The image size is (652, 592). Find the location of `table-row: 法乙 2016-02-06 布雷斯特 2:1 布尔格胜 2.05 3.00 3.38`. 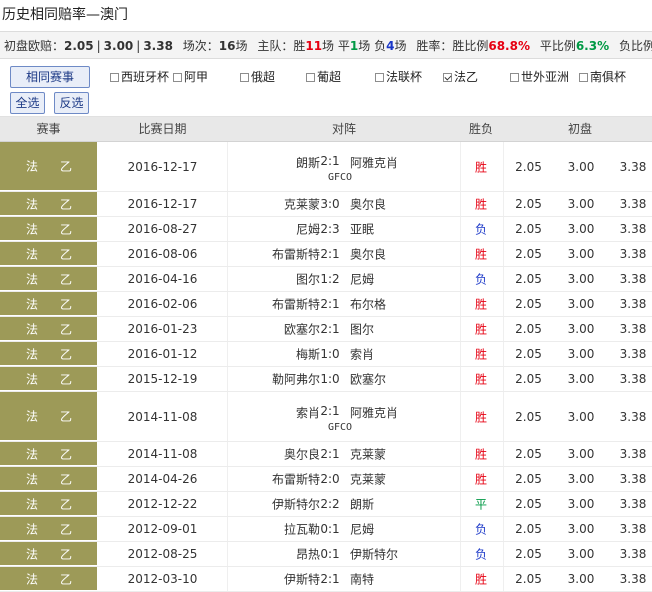

table-row: 法乙 2016-02-06 布雷斯特 2:1 布尔格胜 2.05 3.00 3.38 is located at coordinates (326, 304).